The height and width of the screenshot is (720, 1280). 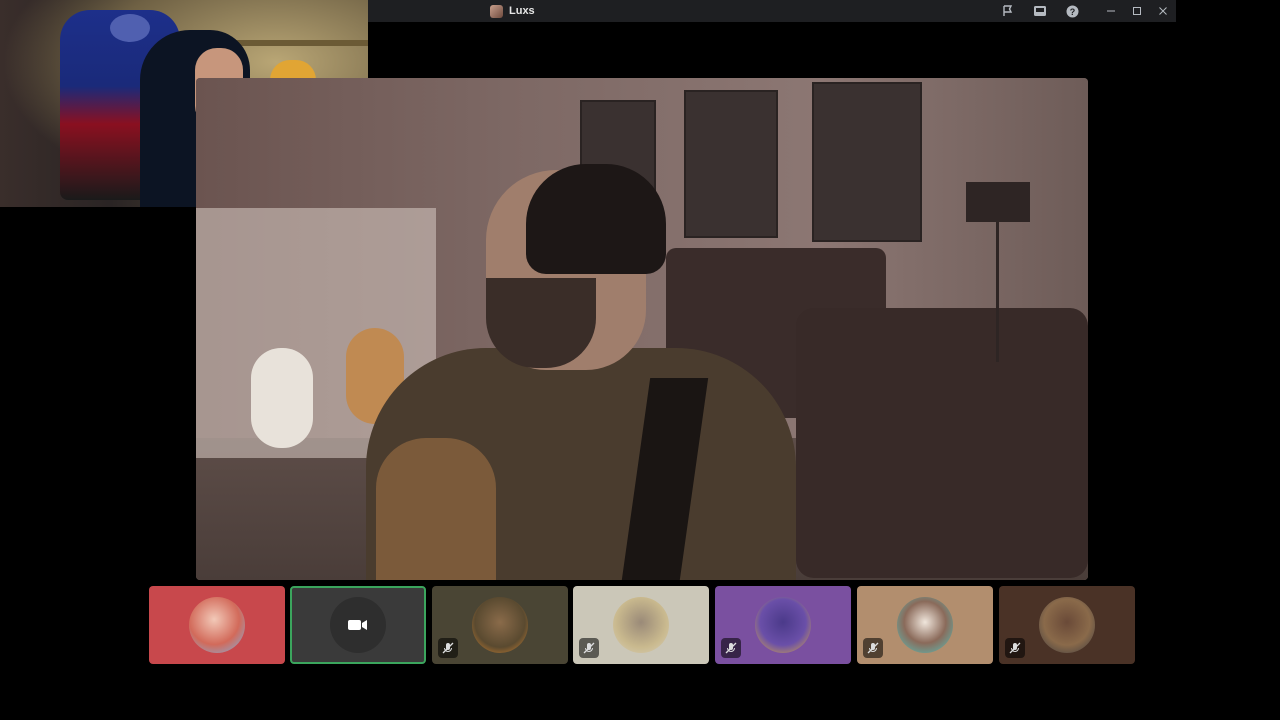 I want to click on flag-icon, so click(x=1008, y=11).